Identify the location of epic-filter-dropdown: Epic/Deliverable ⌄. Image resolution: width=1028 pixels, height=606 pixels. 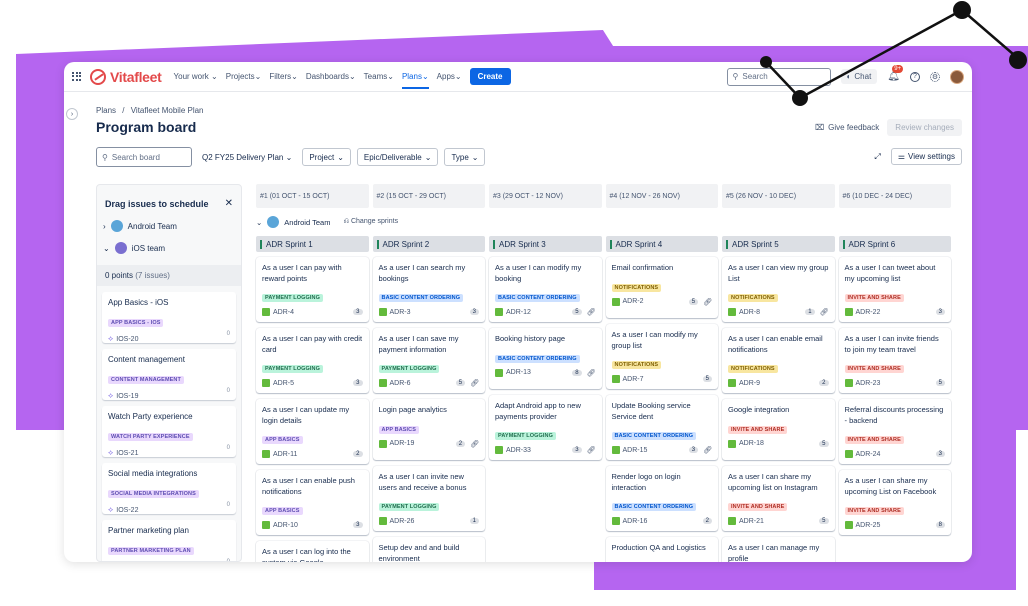
(397, 157).